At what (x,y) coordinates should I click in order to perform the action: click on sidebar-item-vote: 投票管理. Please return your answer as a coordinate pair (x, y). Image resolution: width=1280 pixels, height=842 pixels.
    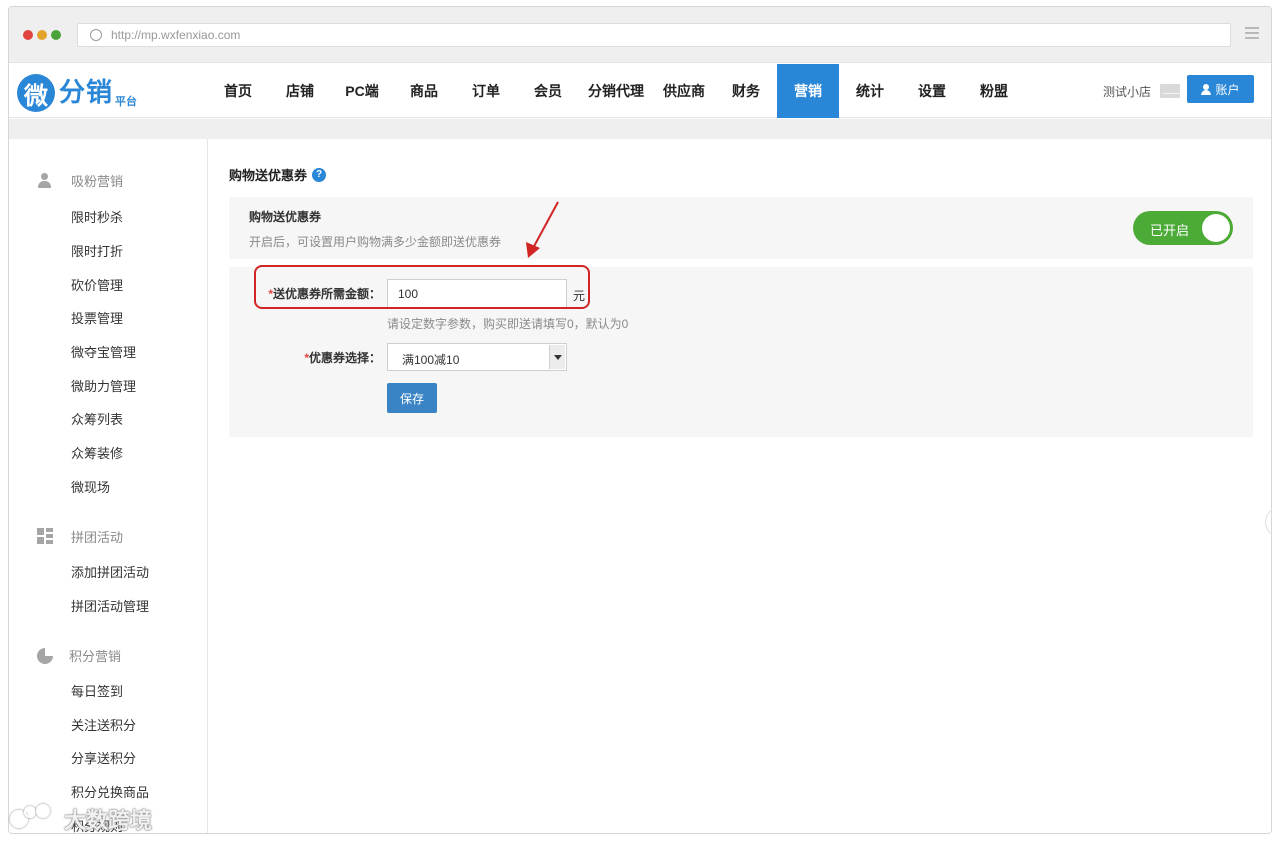
    Looking at the image, I should click on (97, 317).